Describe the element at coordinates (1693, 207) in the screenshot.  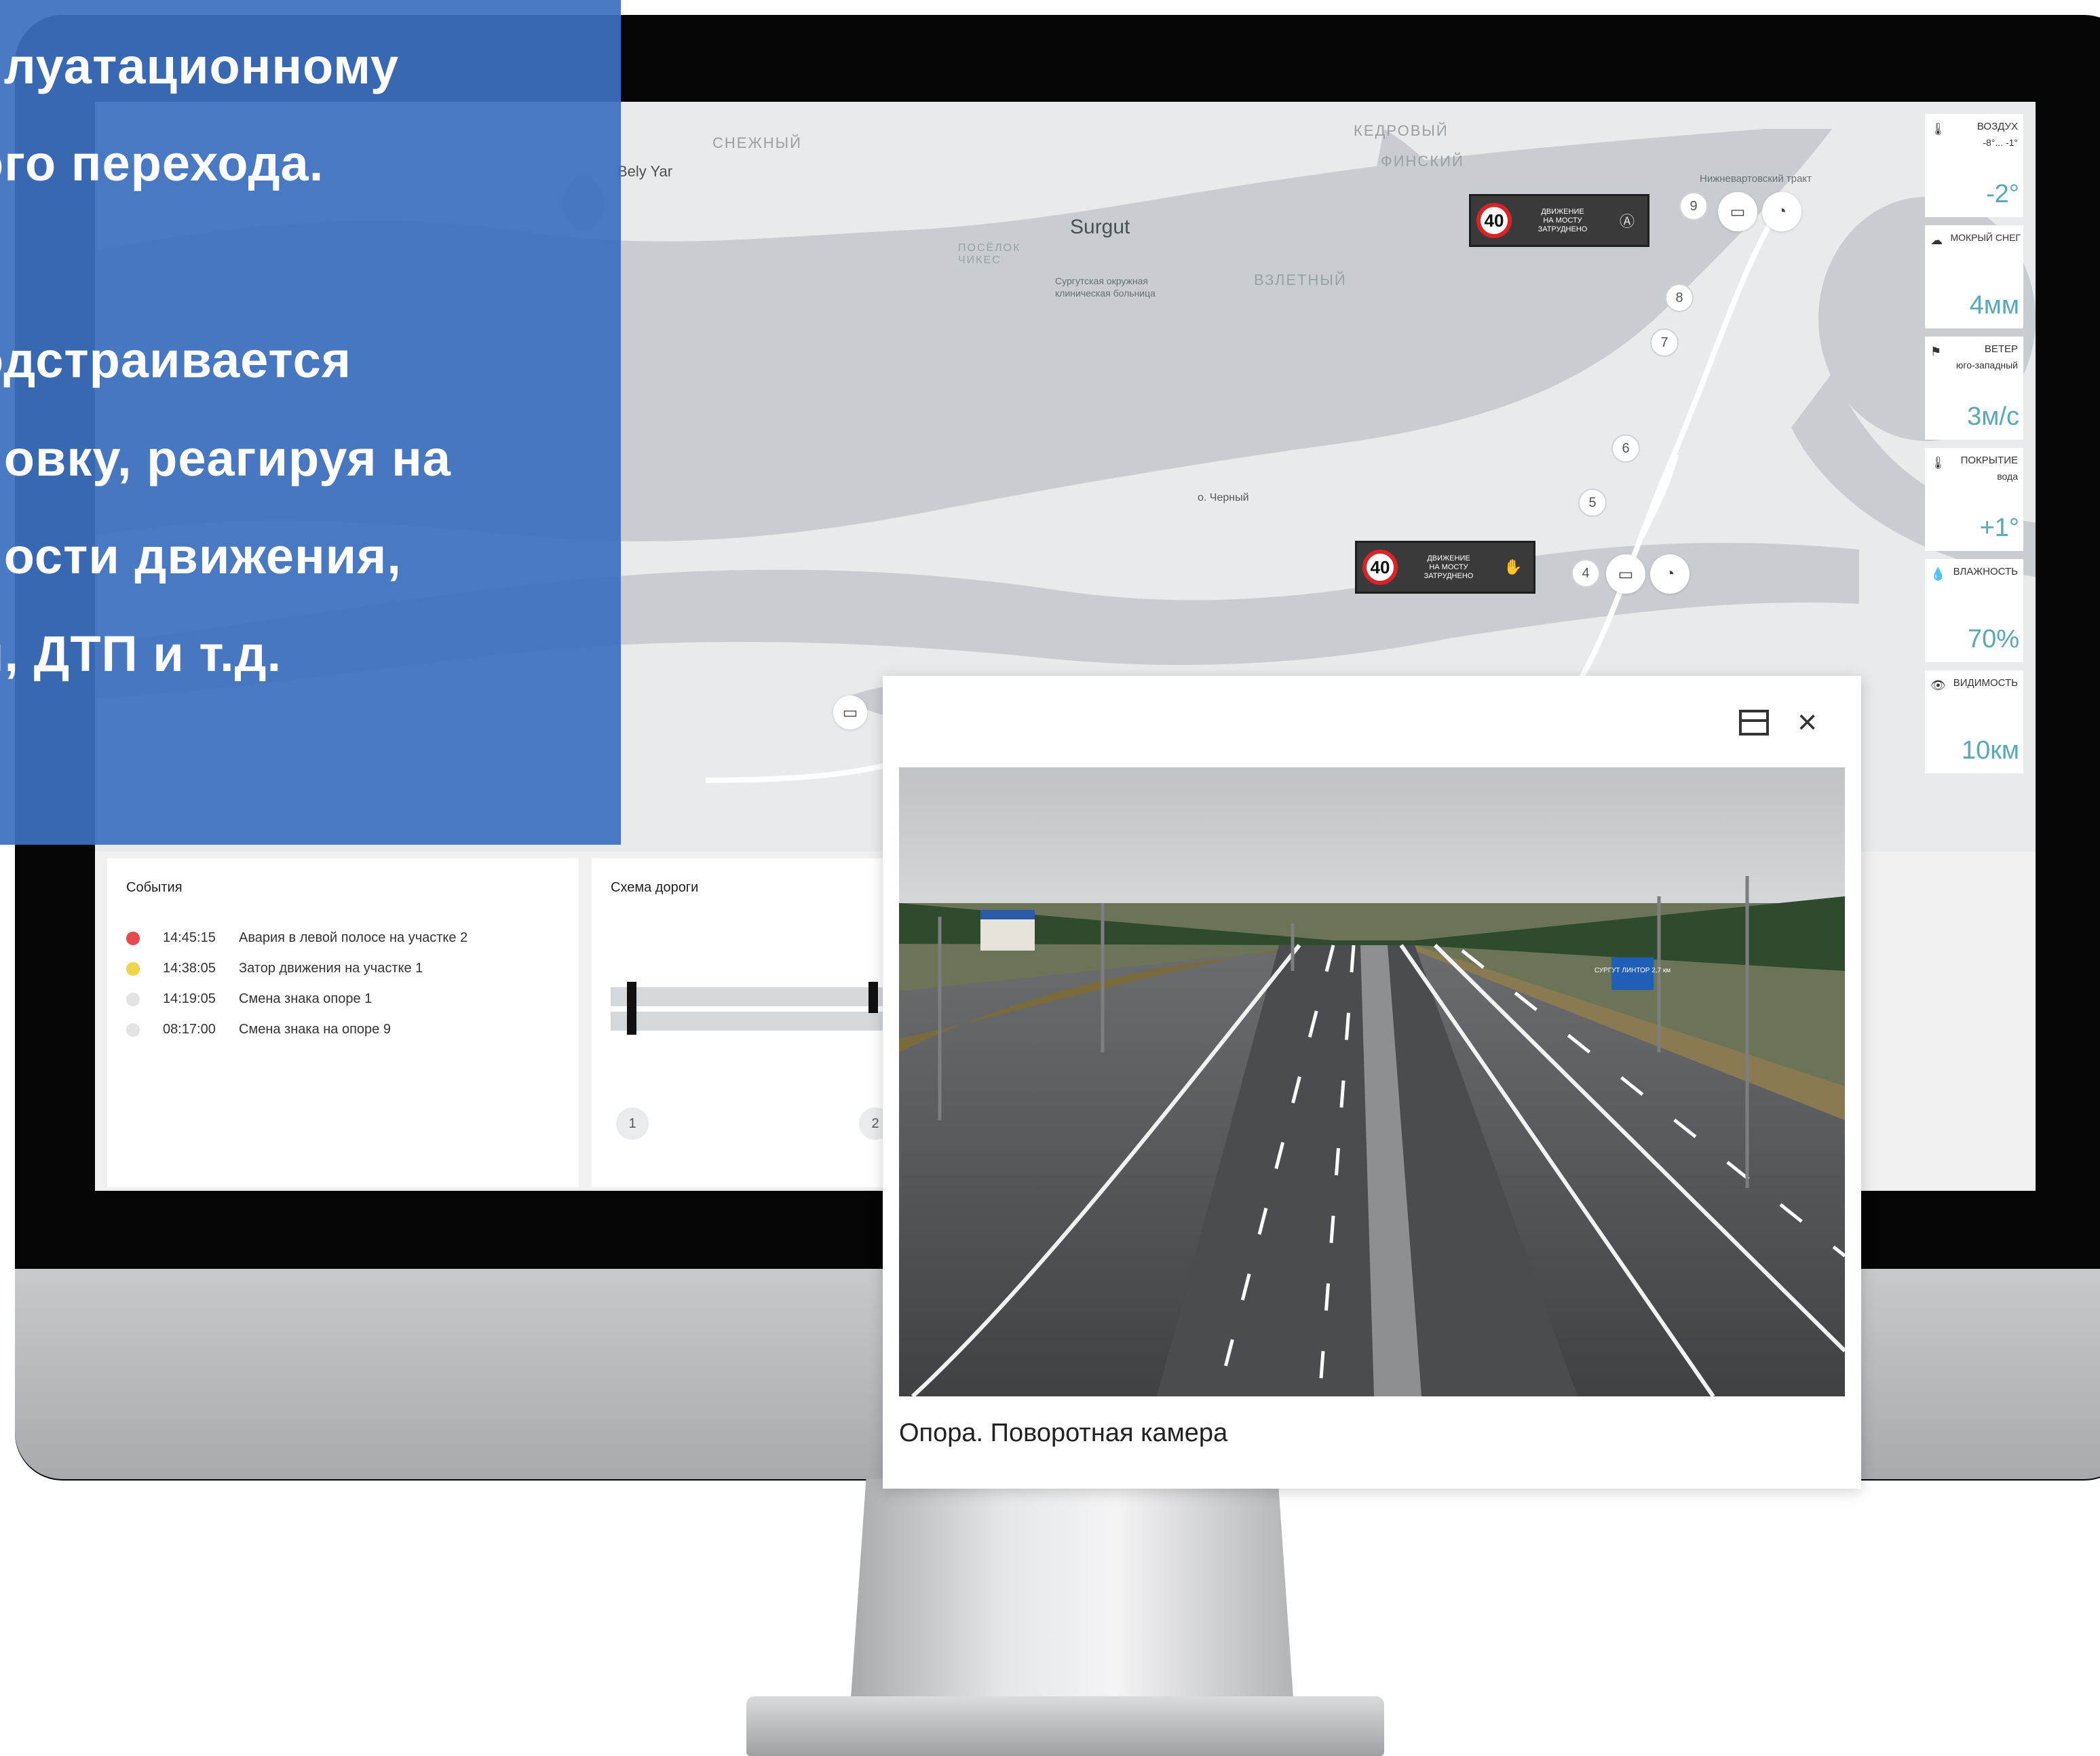
I see `support-pin-9: 9` at that location.